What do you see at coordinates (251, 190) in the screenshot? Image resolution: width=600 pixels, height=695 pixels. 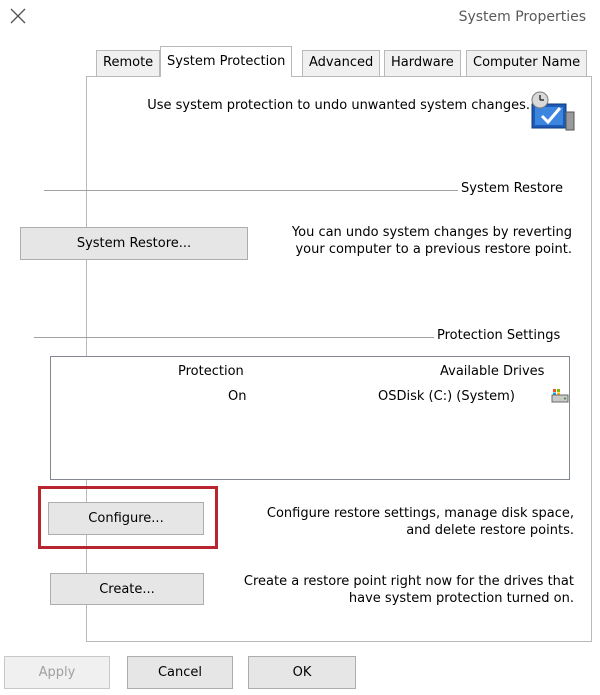 I see `system-restore-divider` at bounding box center [251, 190].